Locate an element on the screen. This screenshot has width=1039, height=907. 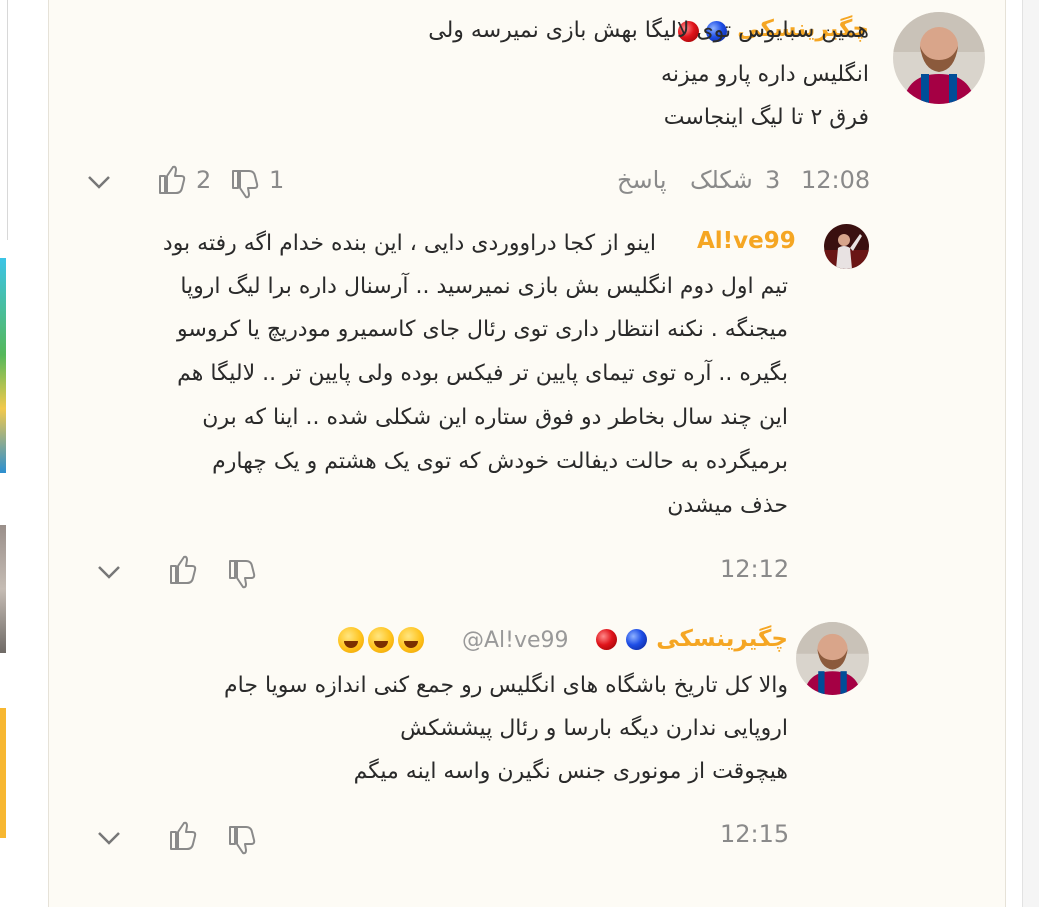
comment-username: Al!ve99 is located at coordinates (746, 241).